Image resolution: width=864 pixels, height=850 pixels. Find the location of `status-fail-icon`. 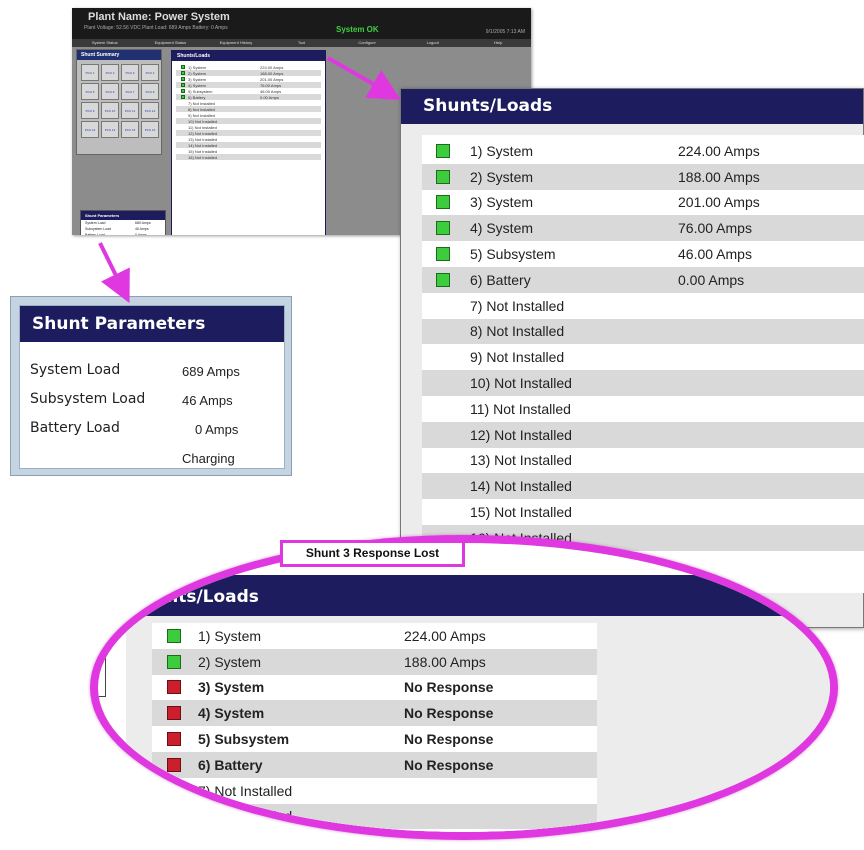

status-fail-icon is located at coordinates (174, 739).